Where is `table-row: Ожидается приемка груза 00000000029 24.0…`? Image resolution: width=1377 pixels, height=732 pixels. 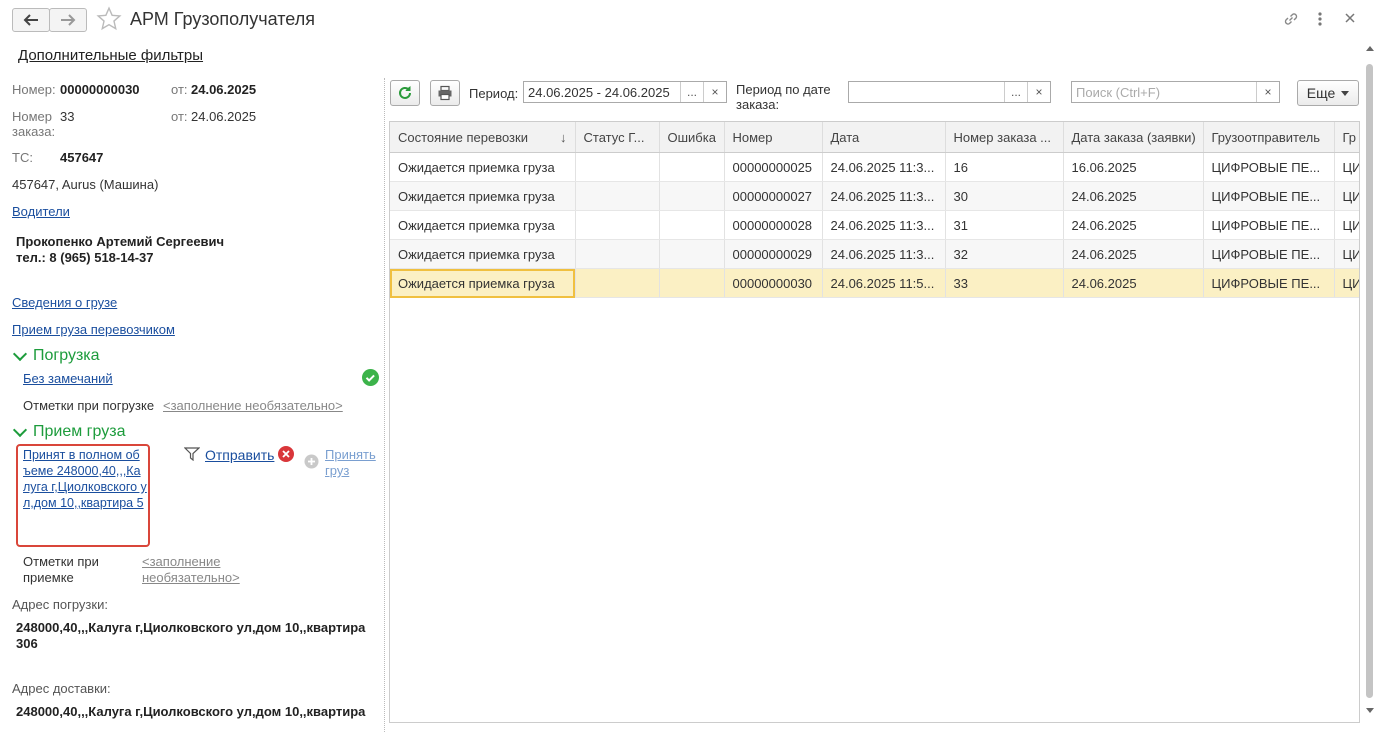 table-row: Ожидается приемка груза 00000000029 24.0… is located at coordinates (874, 254).